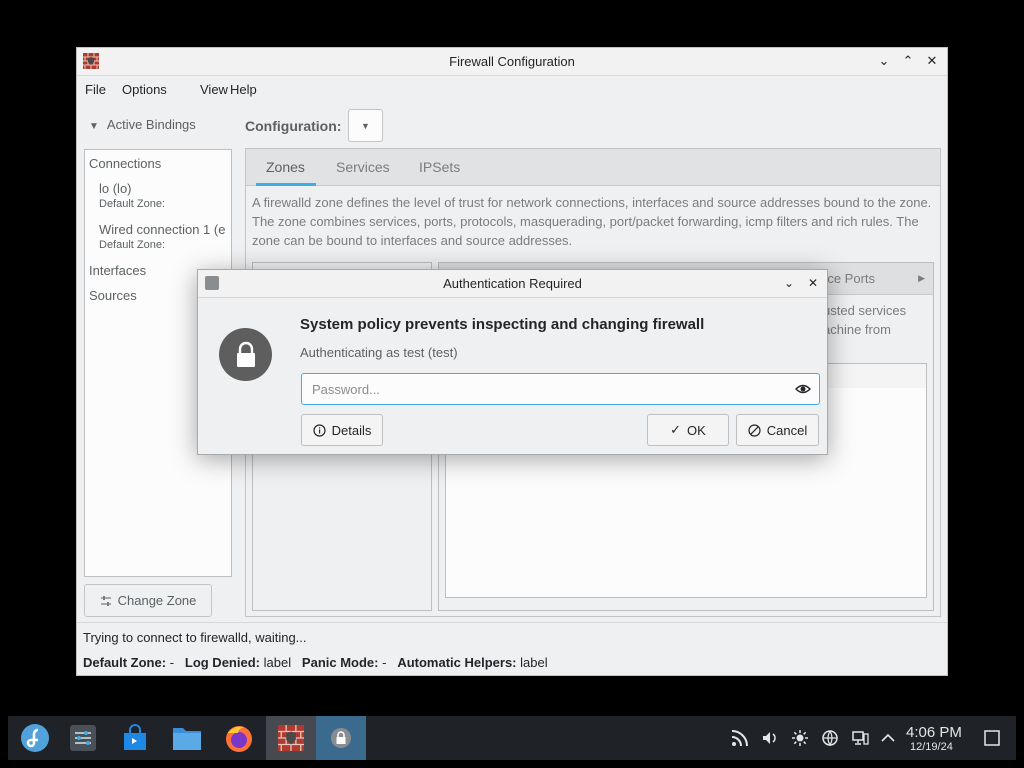 The width and height of the screenshot is (1024, 768). I want to click on show-desktop-icon, so click(992, 738).